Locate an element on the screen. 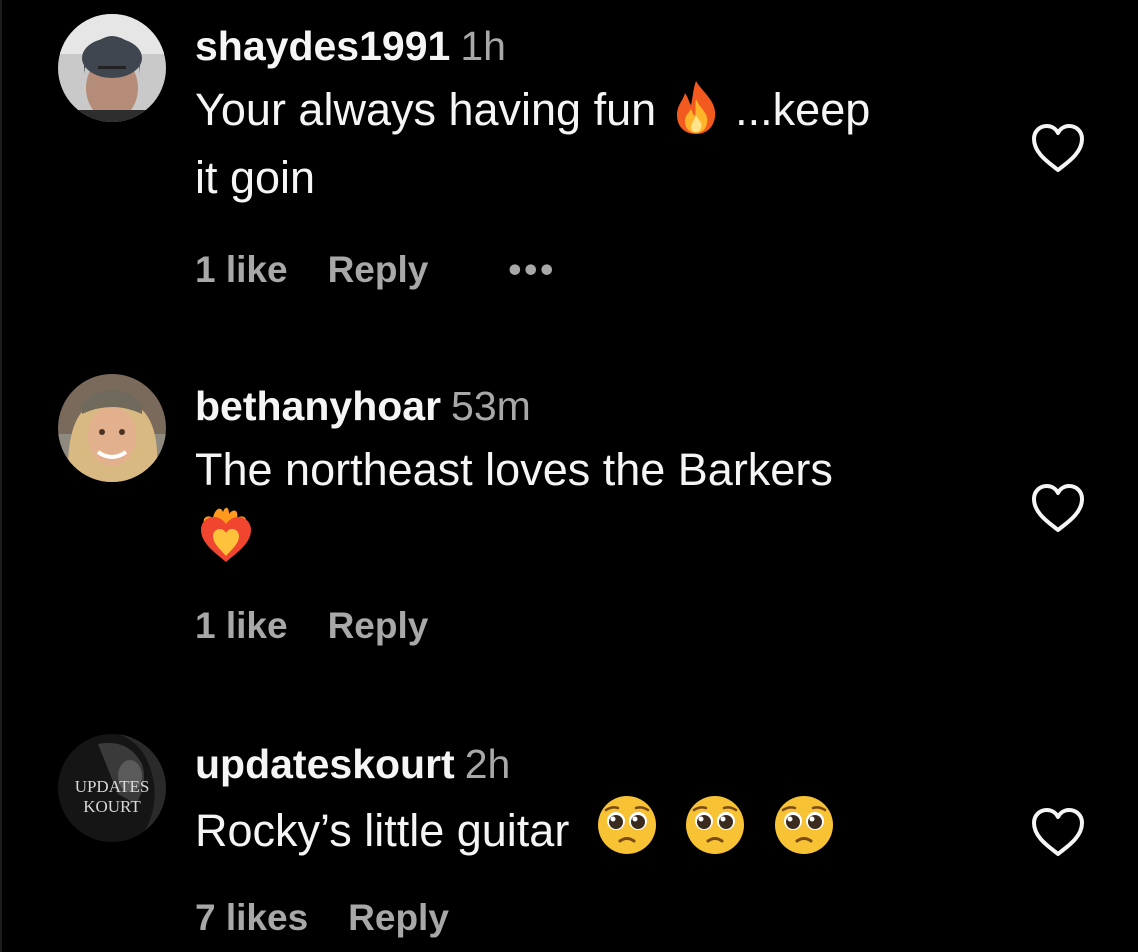 This screenshot has height=952, width=1138. timestamp: 1h is located at coordinates (483, 46).